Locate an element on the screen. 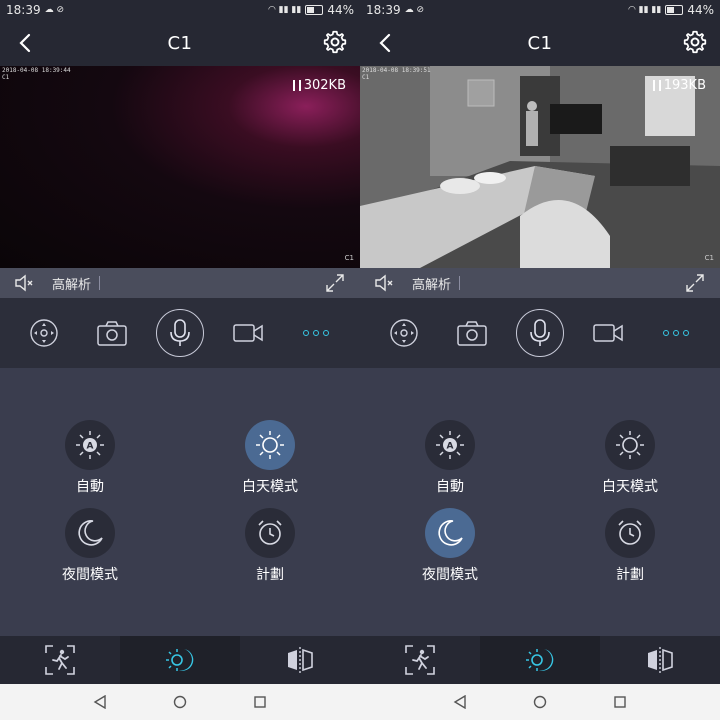 The width and height of the screenshot is (720, 720). square-recents-icon is located at coordinates (620, 702).